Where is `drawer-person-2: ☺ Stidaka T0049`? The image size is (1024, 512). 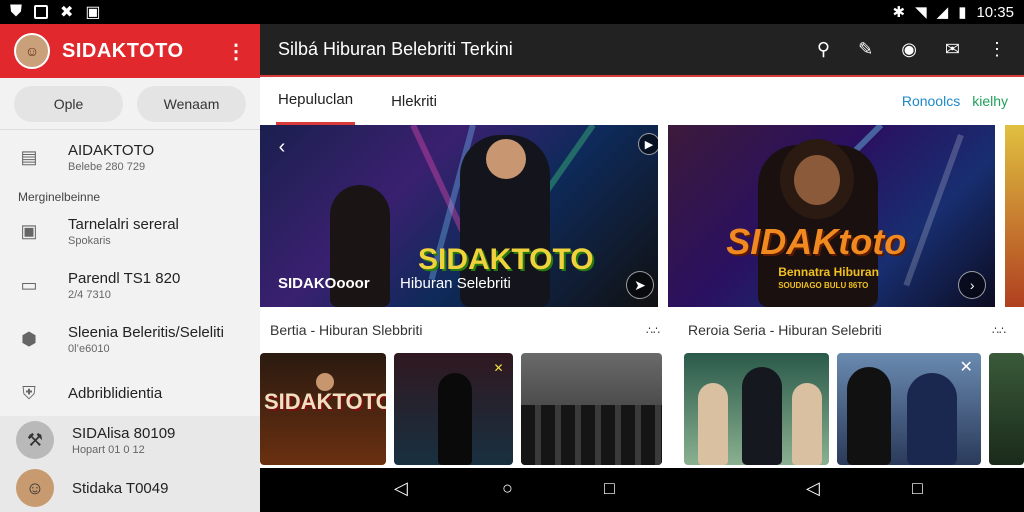 drawer-person-2: ☺ Stidaka T0049 is located at coordinates (130, 488).